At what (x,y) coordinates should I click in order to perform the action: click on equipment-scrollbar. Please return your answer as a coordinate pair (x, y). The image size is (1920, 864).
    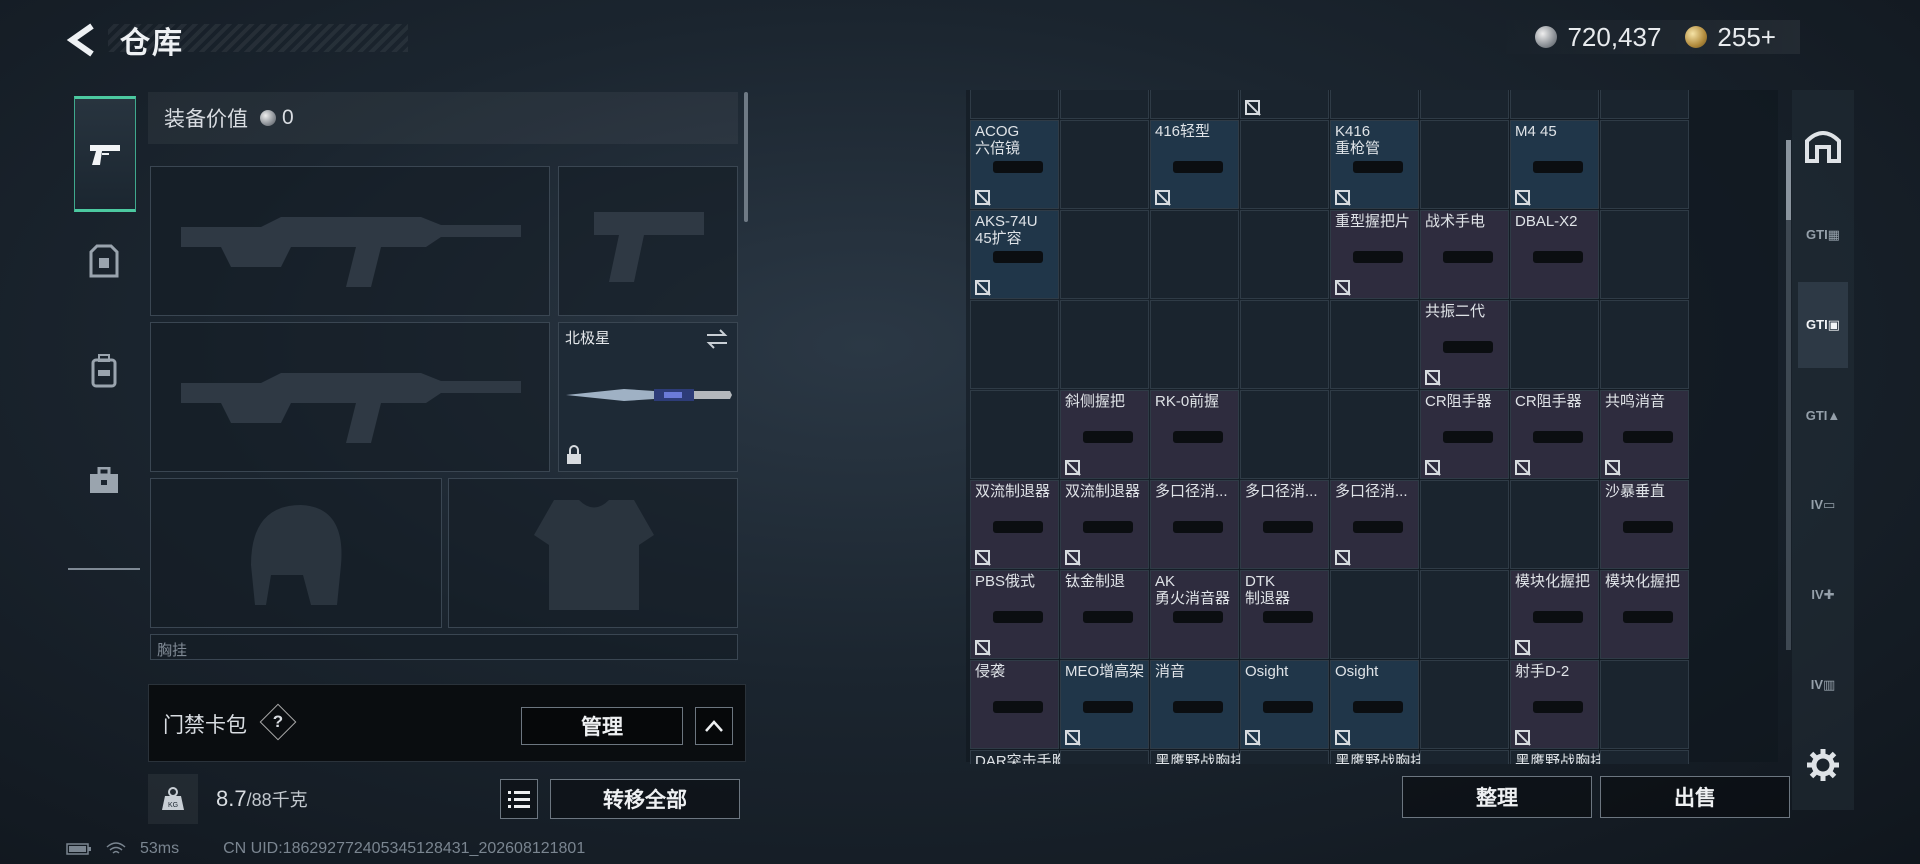
    Looking at the image, I should click on (746, 157).